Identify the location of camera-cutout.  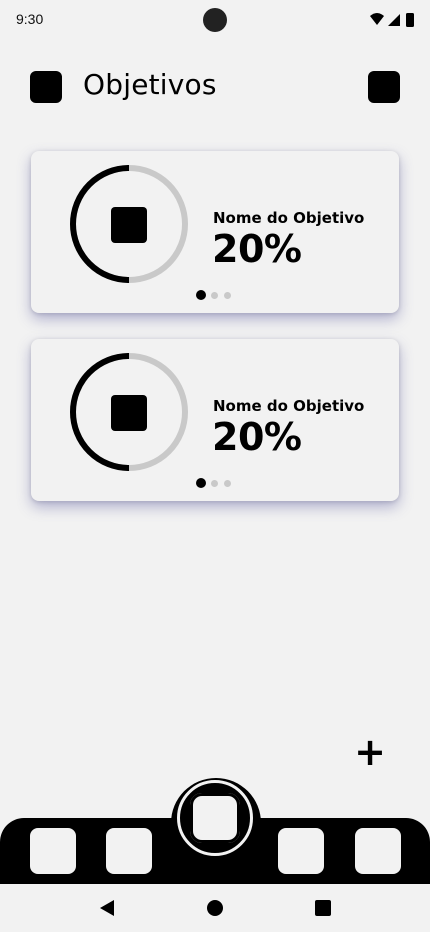
(215, 20).